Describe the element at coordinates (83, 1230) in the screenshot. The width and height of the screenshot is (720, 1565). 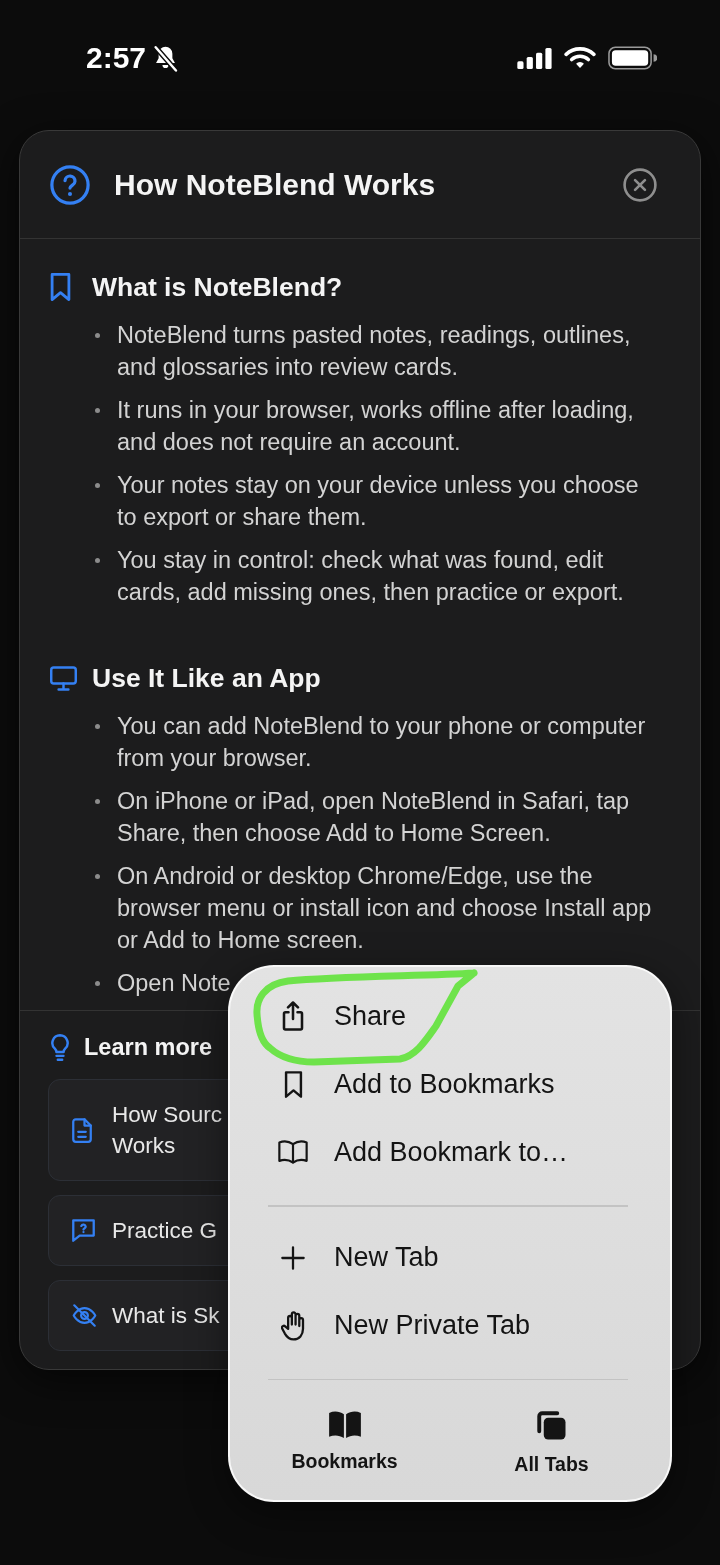
I see `question-bubble-icon` at that location.